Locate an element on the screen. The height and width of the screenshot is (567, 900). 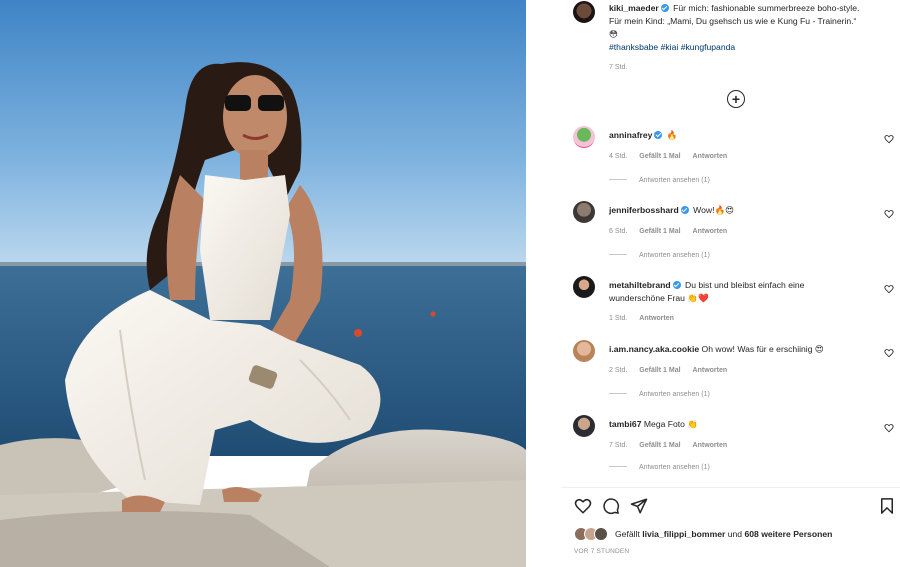
comment-content: Mega Foto 👏 is located at coordinates (671, 424).